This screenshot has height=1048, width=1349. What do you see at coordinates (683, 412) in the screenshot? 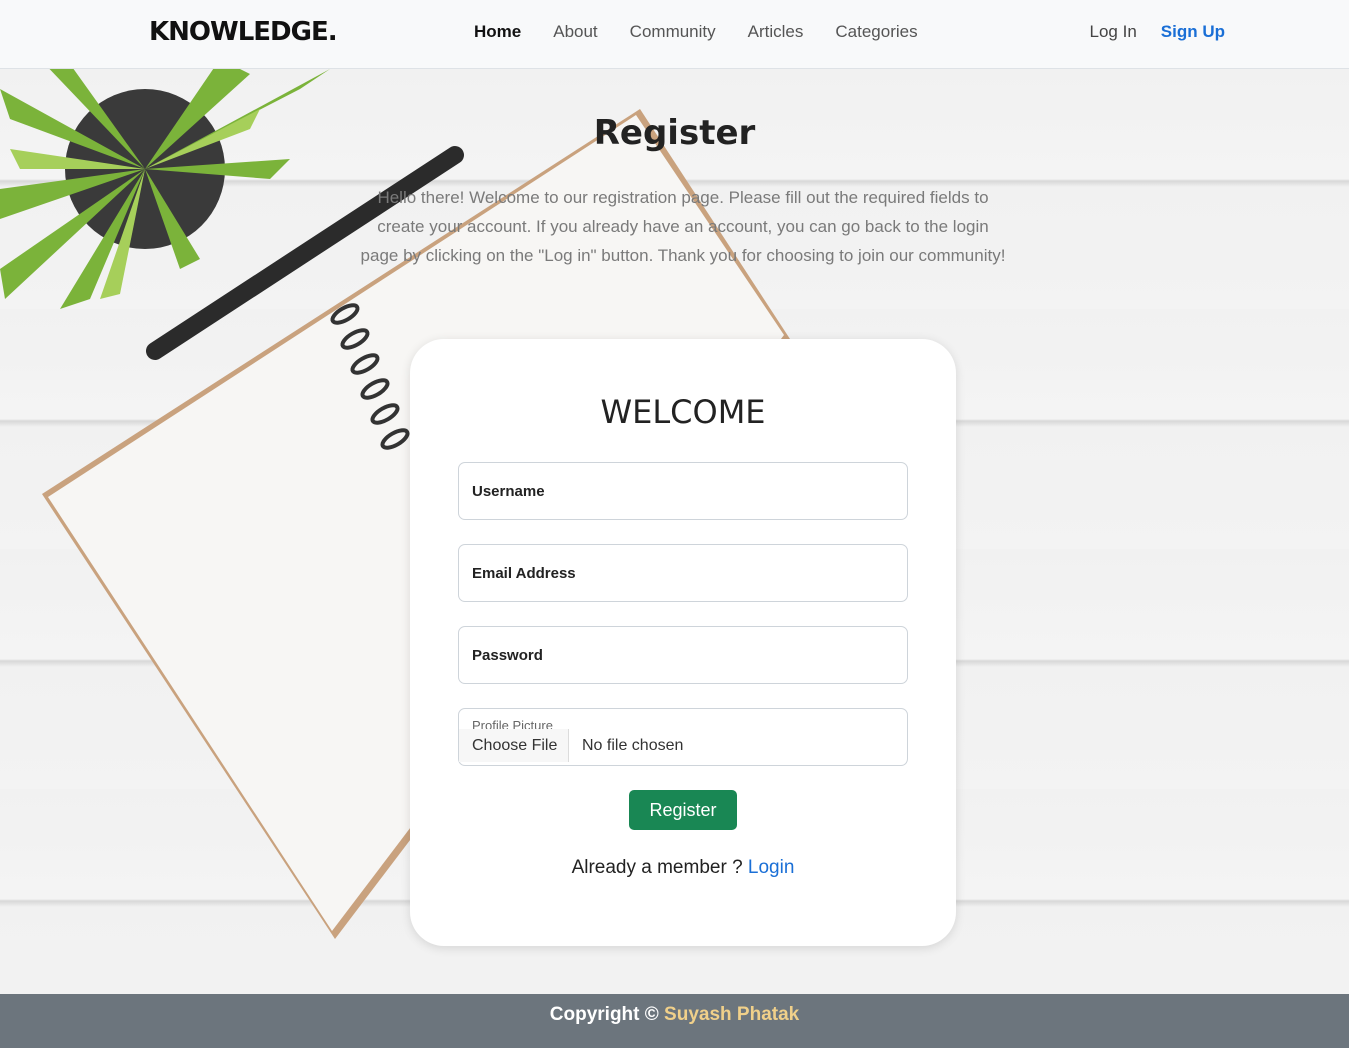
I see `welcome-heading: WELCOME` at bounding box center [683, 412].